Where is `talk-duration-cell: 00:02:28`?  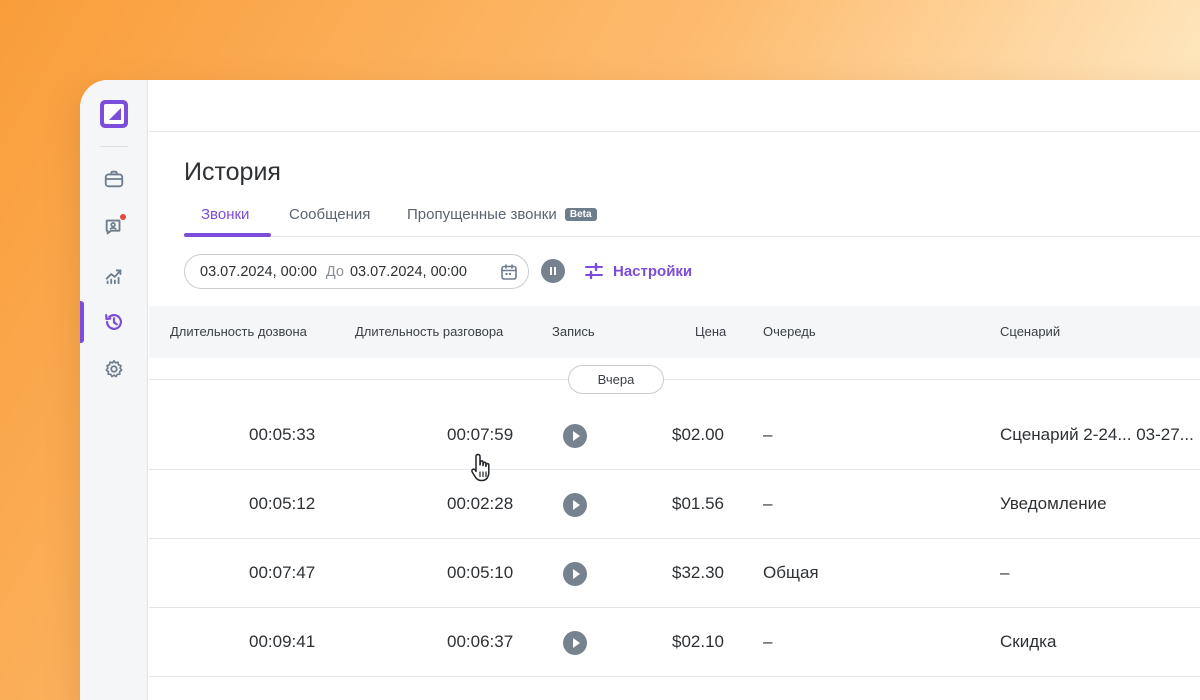 talk-duration-cell: 00:02:28 is located at coordinates (480, 503).